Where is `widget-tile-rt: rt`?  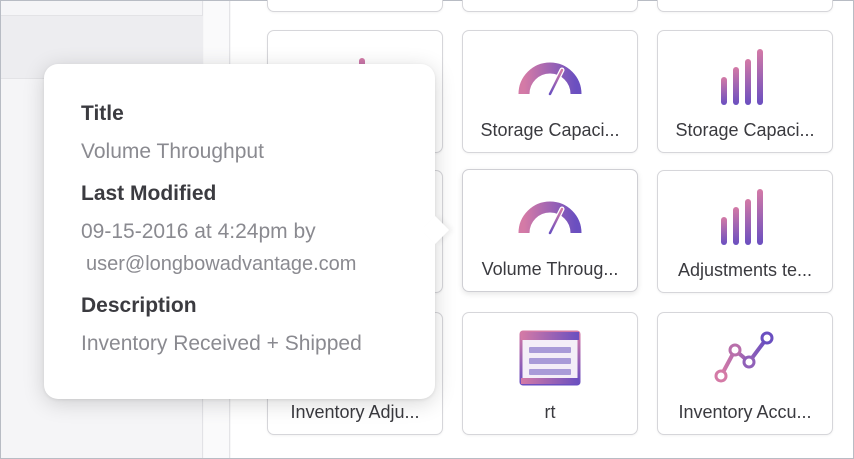 widget-tile-rt: rt is located at coordinates (550, 373).